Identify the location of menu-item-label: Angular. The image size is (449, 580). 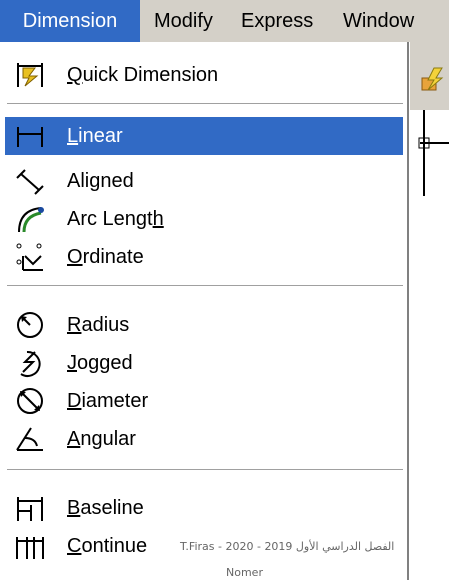
(101, 439).